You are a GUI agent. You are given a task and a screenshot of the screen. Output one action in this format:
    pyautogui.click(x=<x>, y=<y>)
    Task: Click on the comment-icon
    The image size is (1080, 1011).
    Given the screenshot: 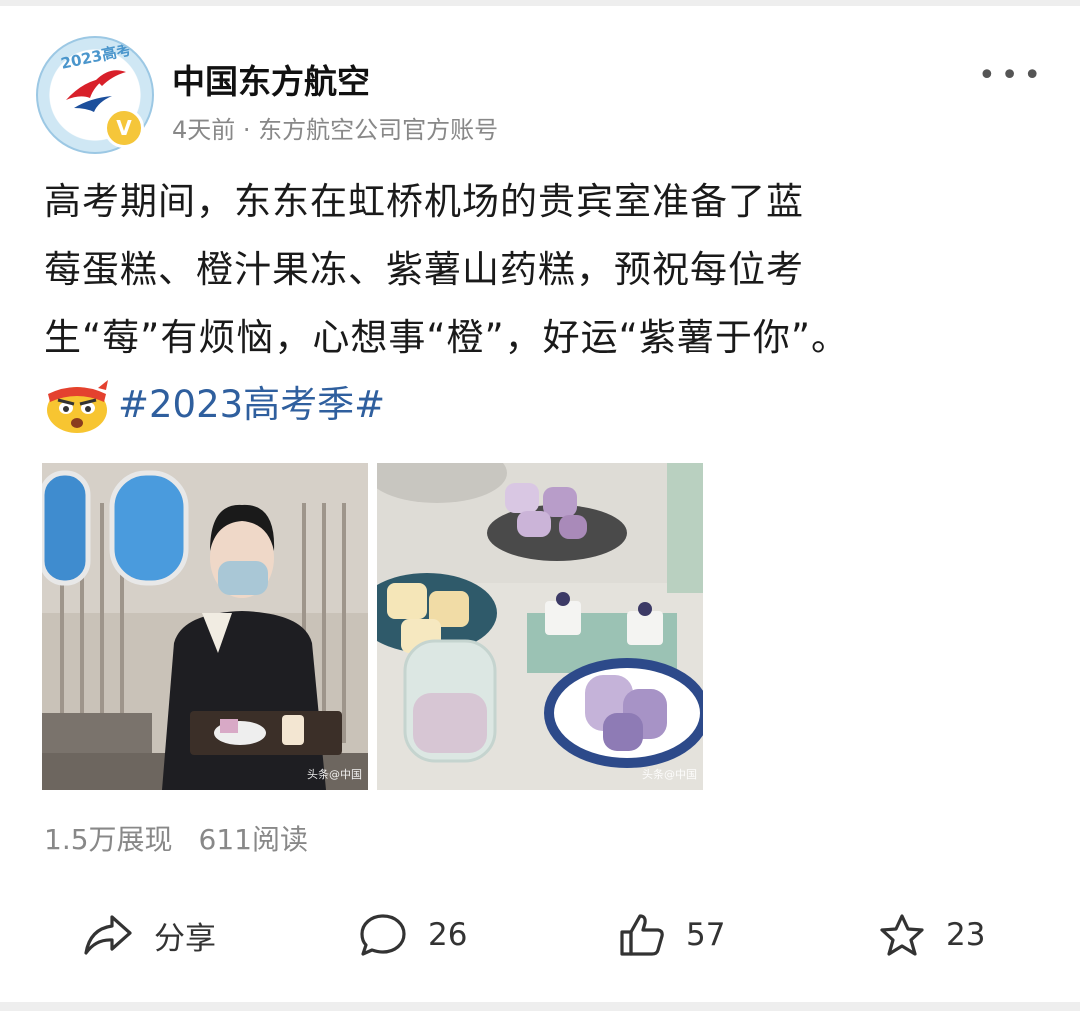 What is the action you would take?
    pyautogui.click(x=383, y=935)
    